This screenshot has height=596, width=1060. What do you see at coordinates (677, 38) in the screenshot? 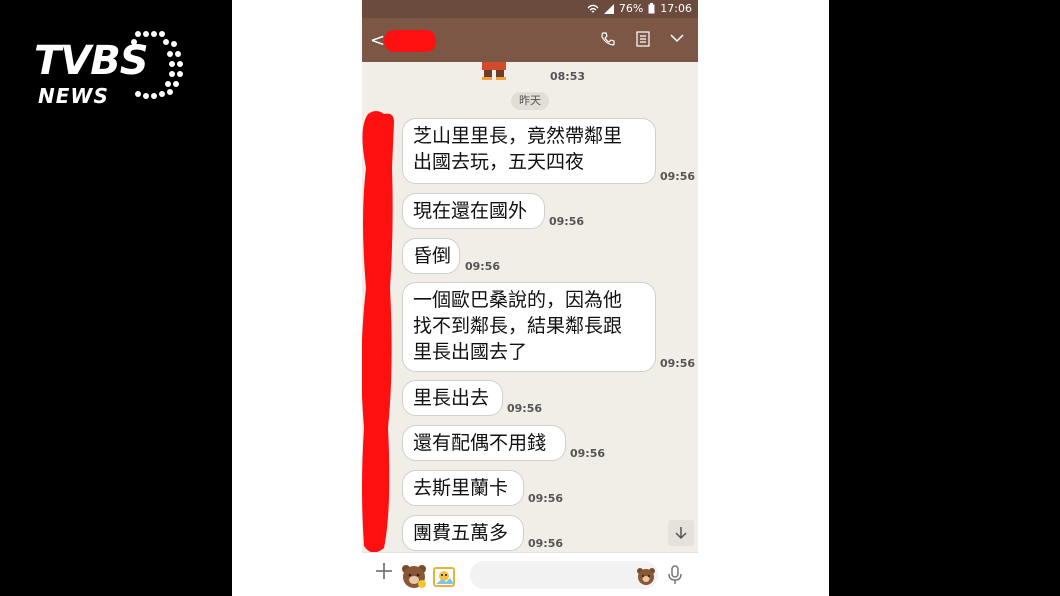
I see `chevron-down-icon` at bounding box center [677, 38].